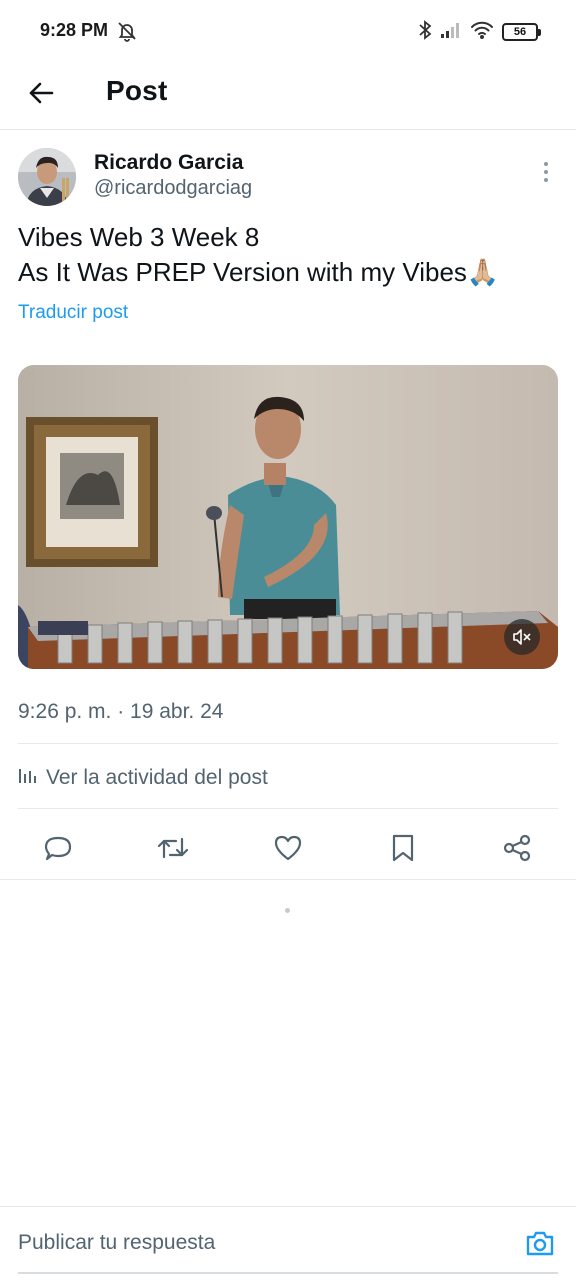 The image size is (576, 1280). What do you see at coordinates (121, 711) in the screenshot?
I see `post-timestamp: 9:26 p. m. · 19 abr. 24` at bounding box center [121, 711].